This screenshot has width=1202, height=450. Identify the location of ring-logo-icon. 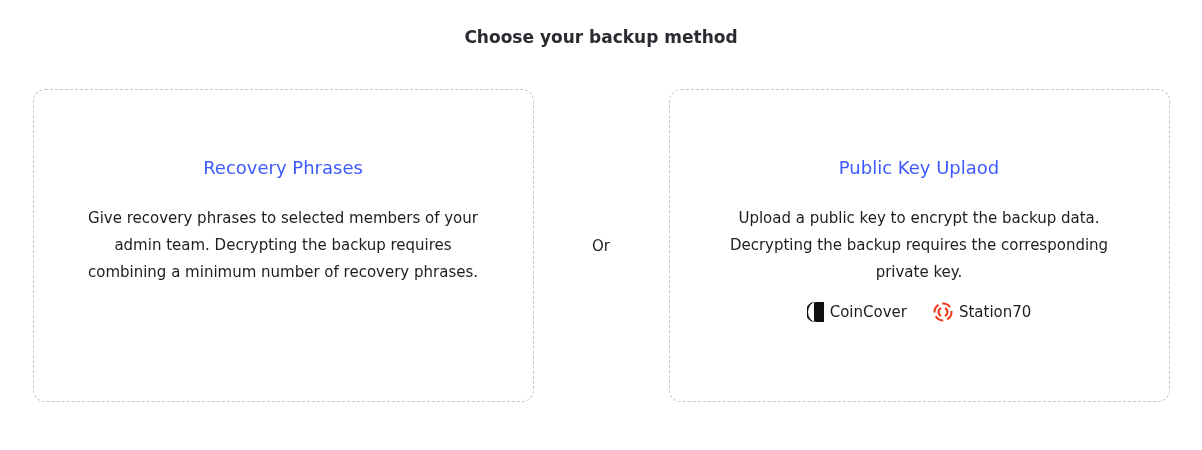
(942, 312).